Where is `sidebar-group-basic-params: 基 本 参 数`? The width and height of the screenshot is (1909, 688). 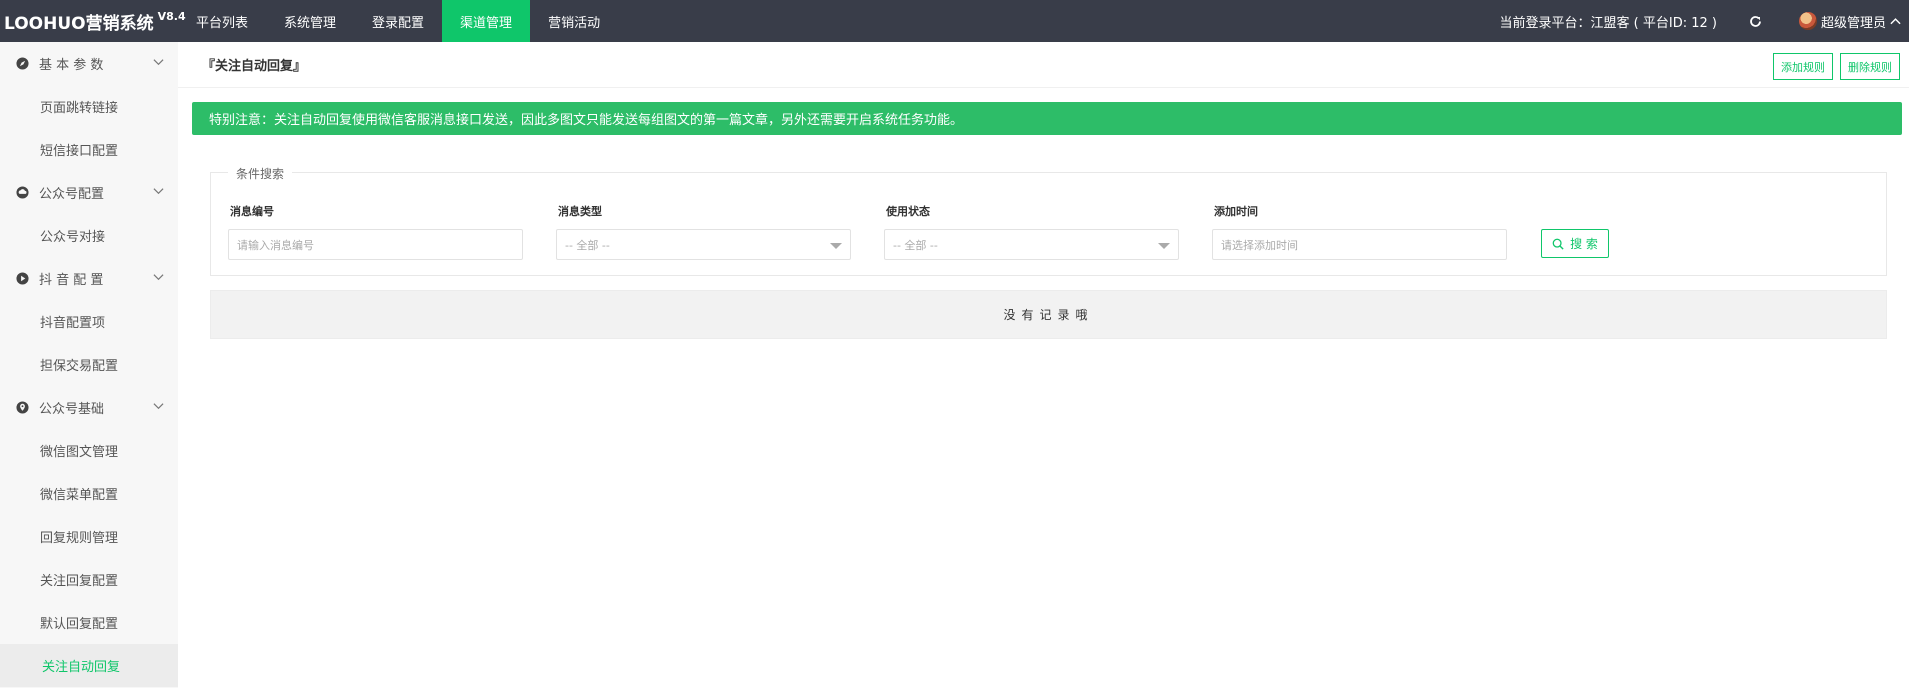 sidebar-group-basic-params: 基 本 参 数 is located at coordinates (89, 63).